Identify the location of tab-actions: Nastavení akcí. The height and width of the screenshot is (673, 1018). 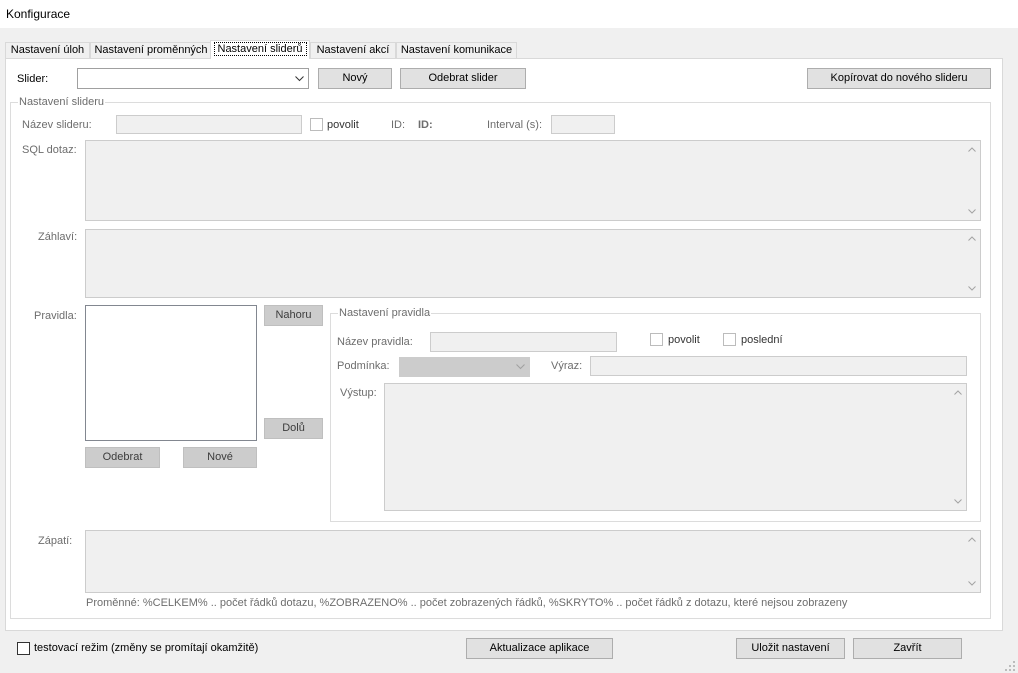
(353, 50).